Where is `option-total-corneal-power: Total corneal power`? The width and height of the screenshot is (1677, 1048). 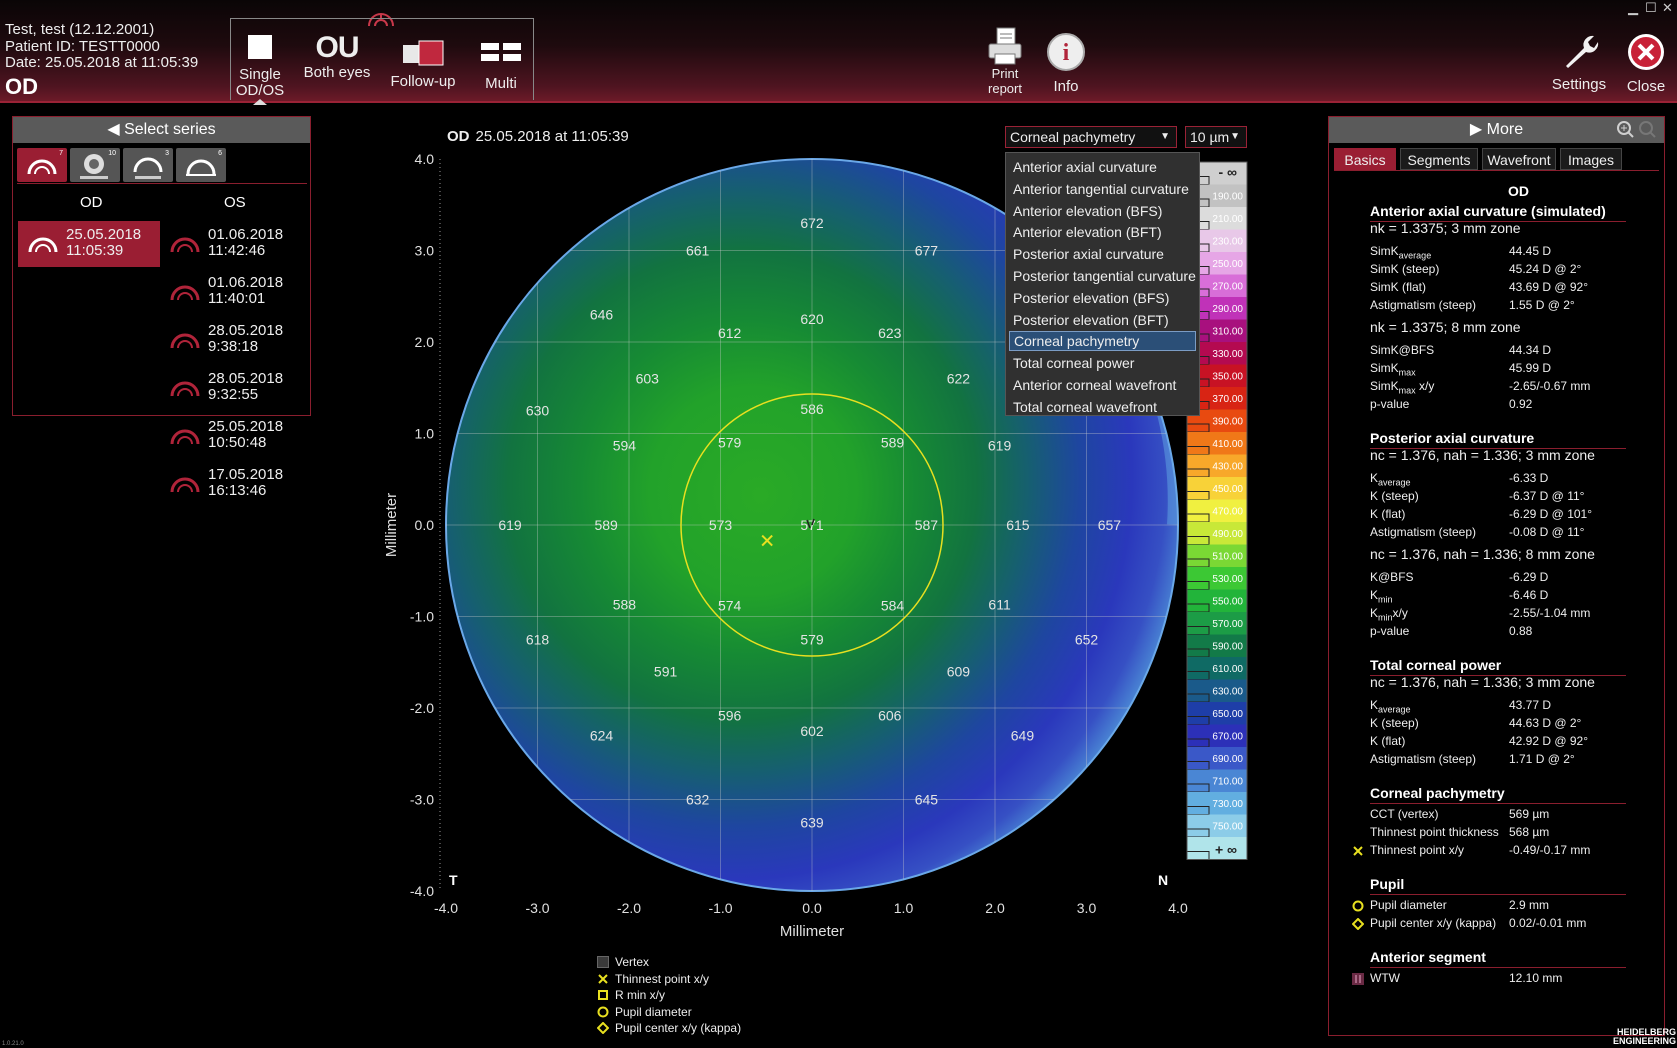 option-total-corneal-power: Total corneal power is located at coordinates (1102, 363).